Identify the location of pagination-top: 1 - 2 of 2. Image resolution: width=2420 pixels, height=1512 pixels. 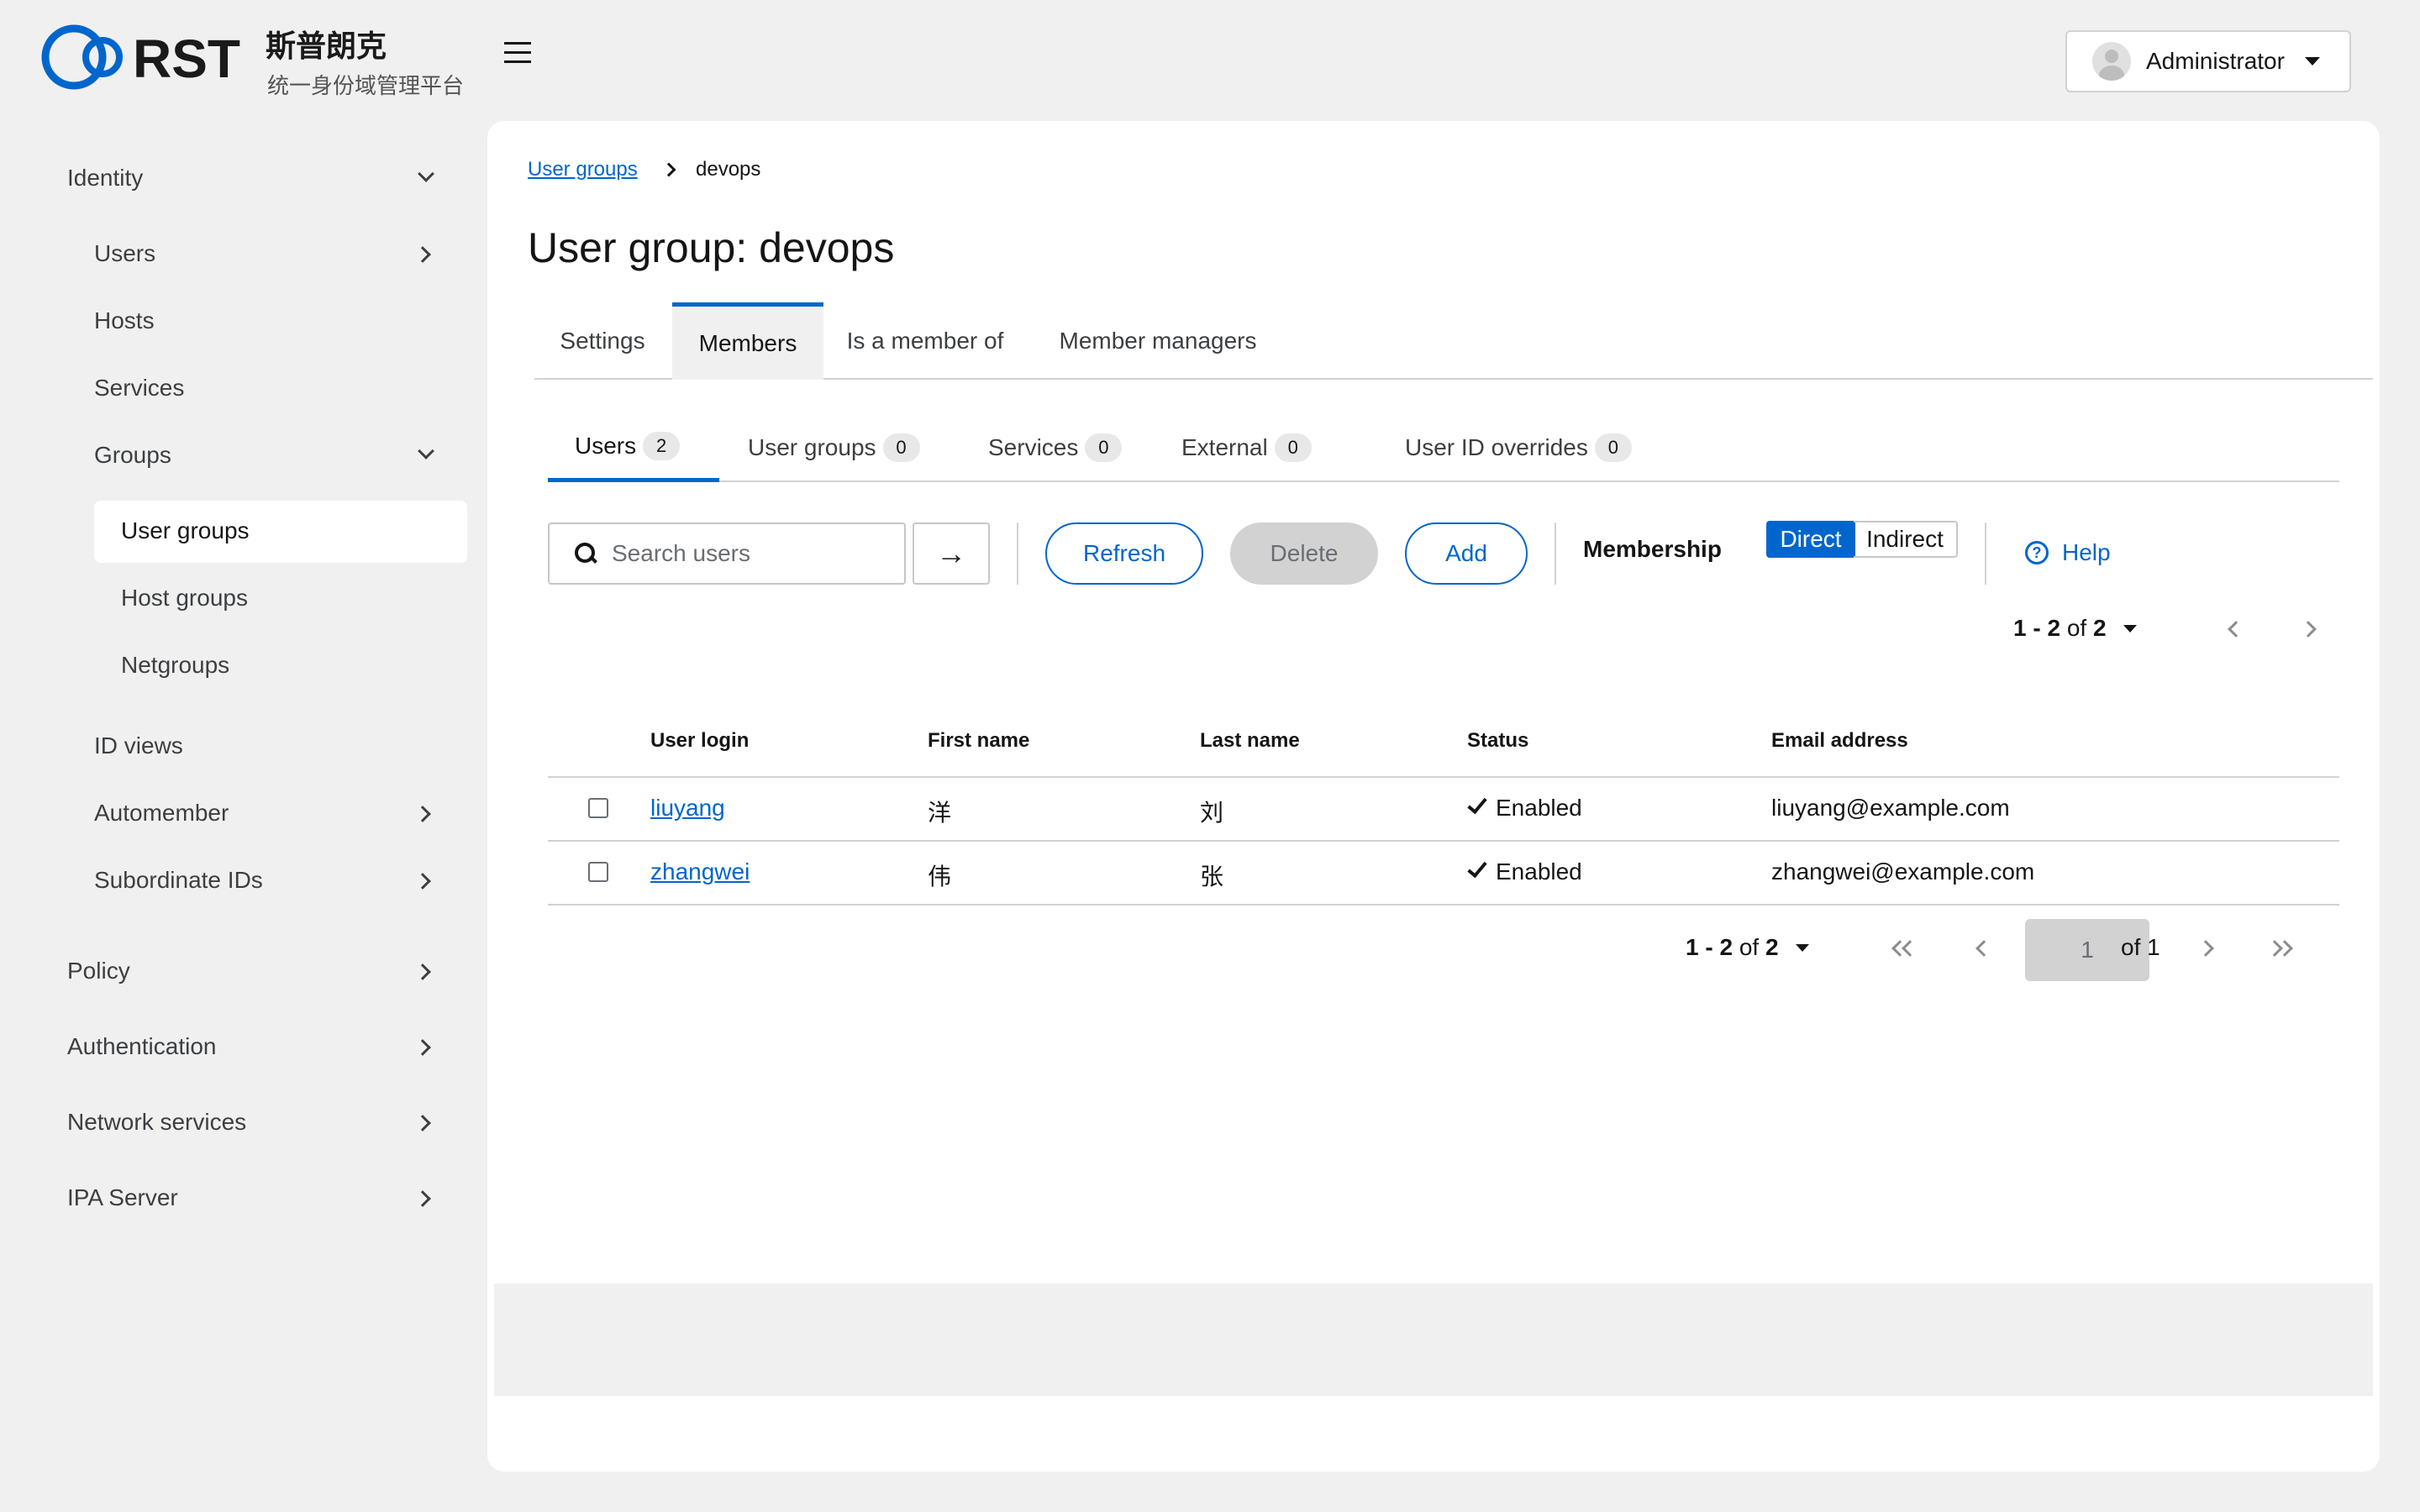
(2075, 628).